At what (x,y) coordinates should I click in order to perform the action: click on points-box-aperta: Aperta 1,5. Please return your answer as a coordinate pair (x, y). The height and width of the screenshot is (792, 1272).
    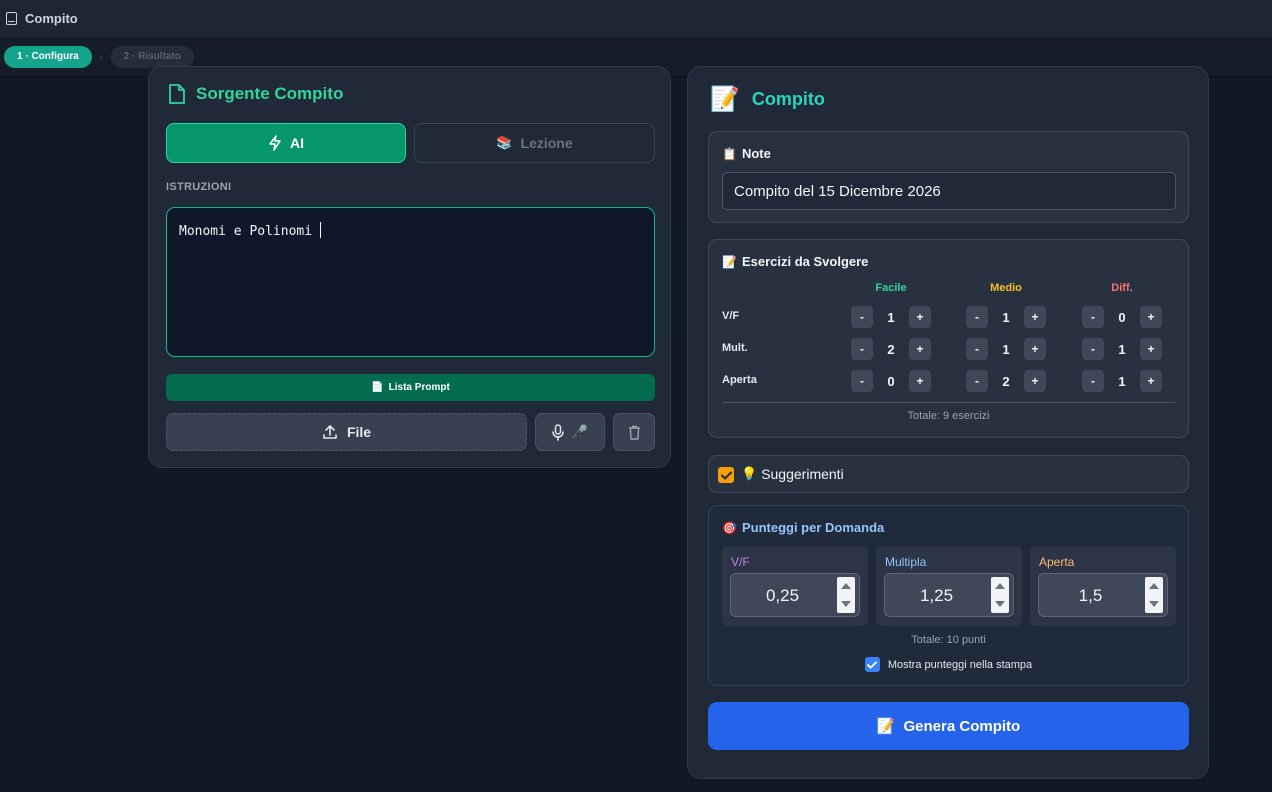
    Looking at the image, I should click on (1103, 586).